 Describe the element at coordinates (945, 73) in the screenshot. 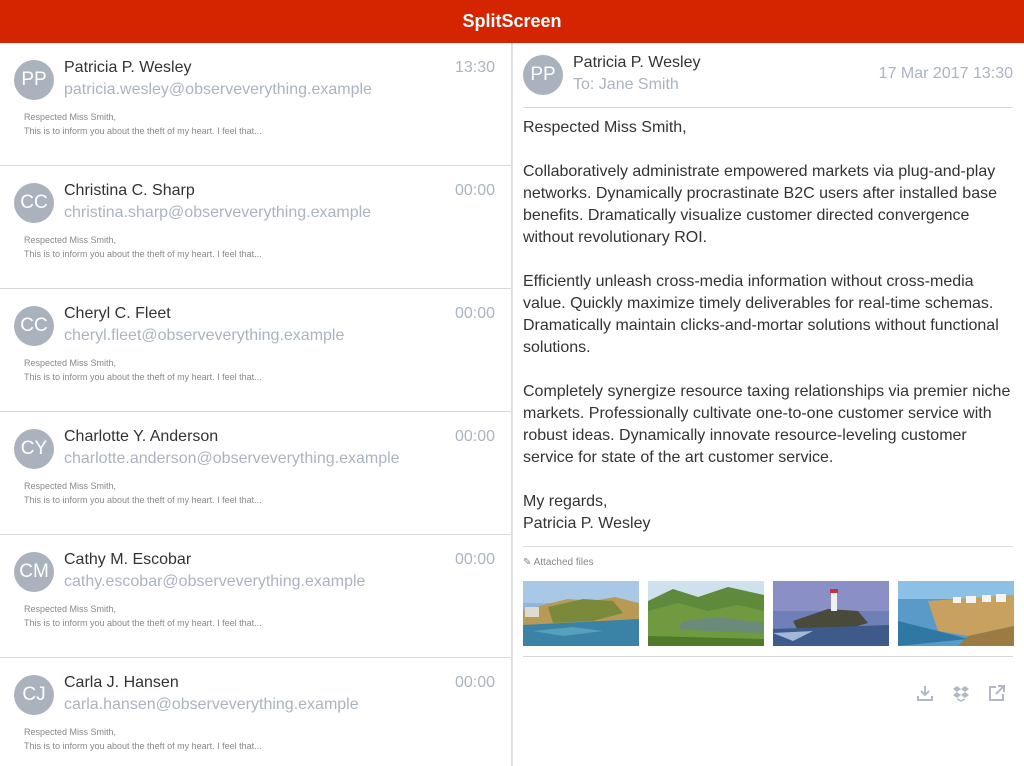

I see `detail-date: 17 Mar 2017 13:30` at that location.